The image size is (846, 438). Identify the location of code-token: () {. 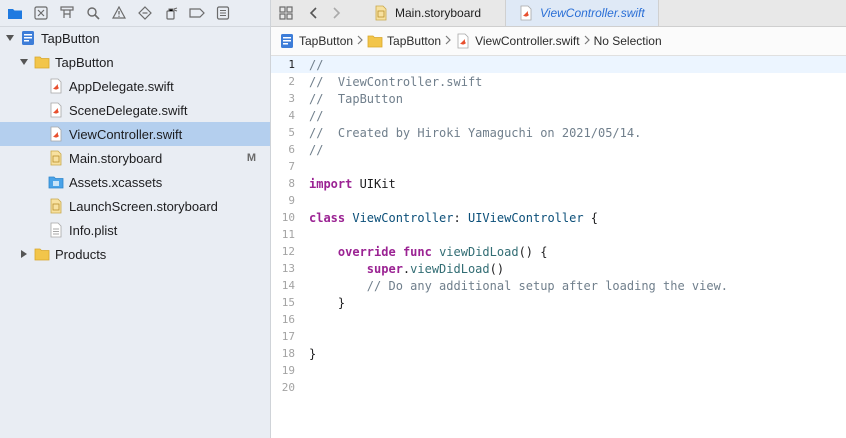
(533, 251).